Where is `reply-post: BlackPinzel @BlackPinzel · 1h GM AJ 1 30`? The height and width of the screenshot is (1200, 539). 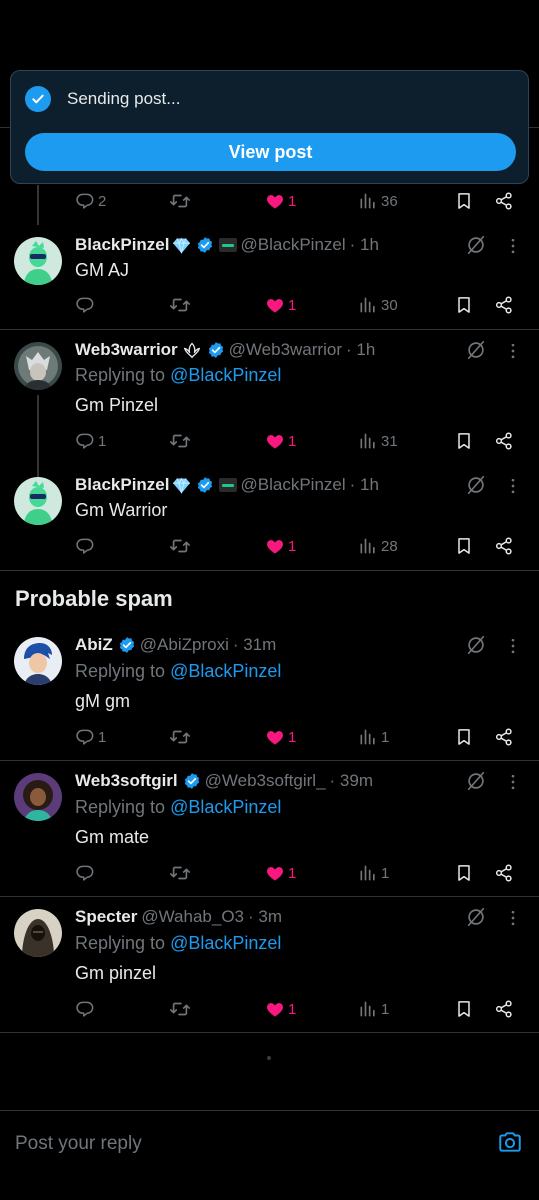
reply-post: BlackPinzel @BlackPinzel · 1h GM AJ 1 30 is located at coordinates (269, 277).